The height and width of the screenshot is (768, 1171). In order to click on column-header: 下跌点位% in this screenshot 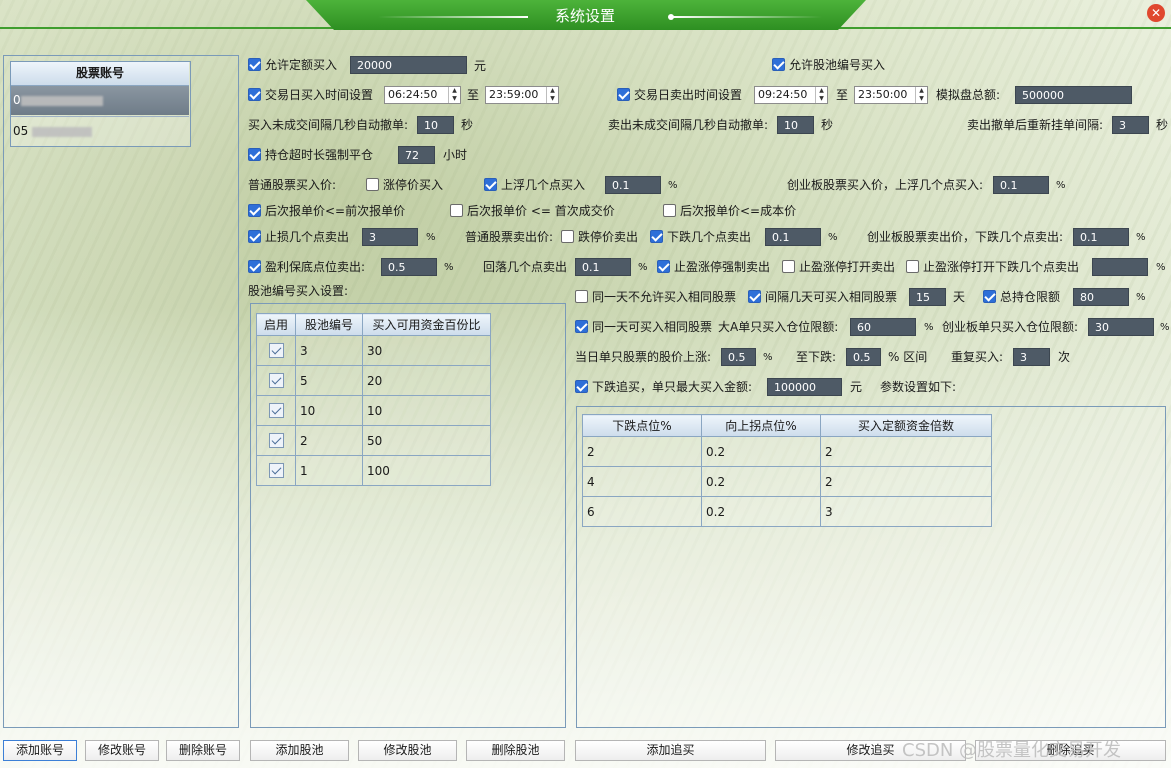, I will do `click(642, 425)`.